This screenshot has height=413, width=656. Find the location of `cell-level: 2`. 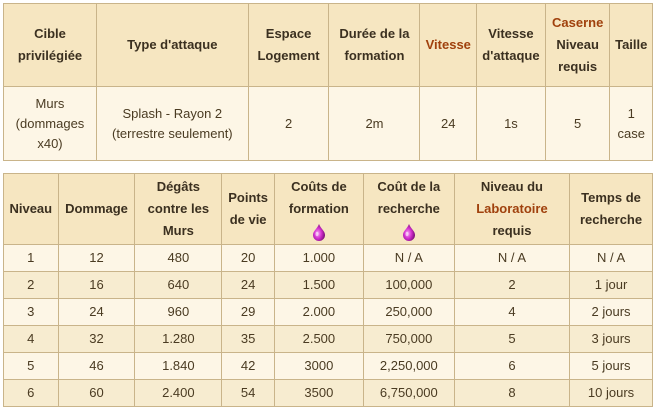

cell-level: 2 is located at coordinates (31, 285).